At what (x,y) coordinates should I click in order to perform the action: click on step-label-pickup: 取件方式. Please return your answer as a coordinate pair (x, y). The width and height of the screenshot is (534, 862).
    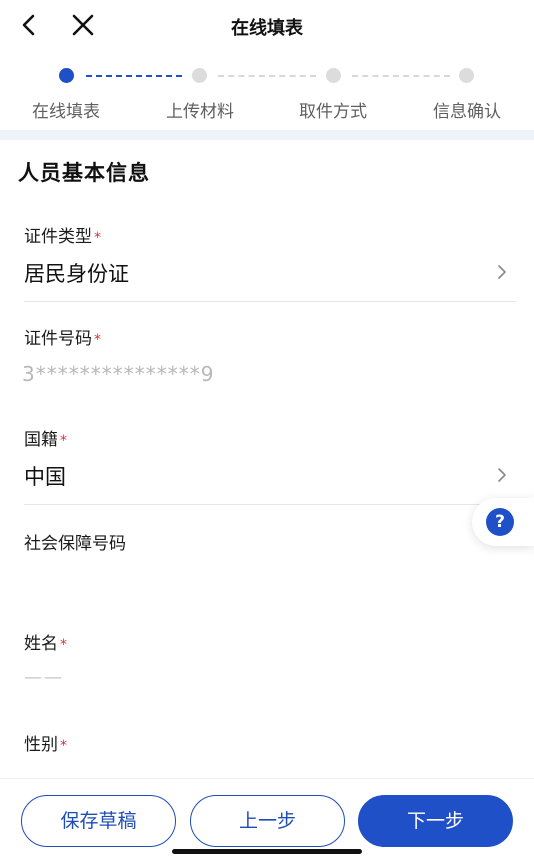
    Looking at the image, I should click on (333, 112).